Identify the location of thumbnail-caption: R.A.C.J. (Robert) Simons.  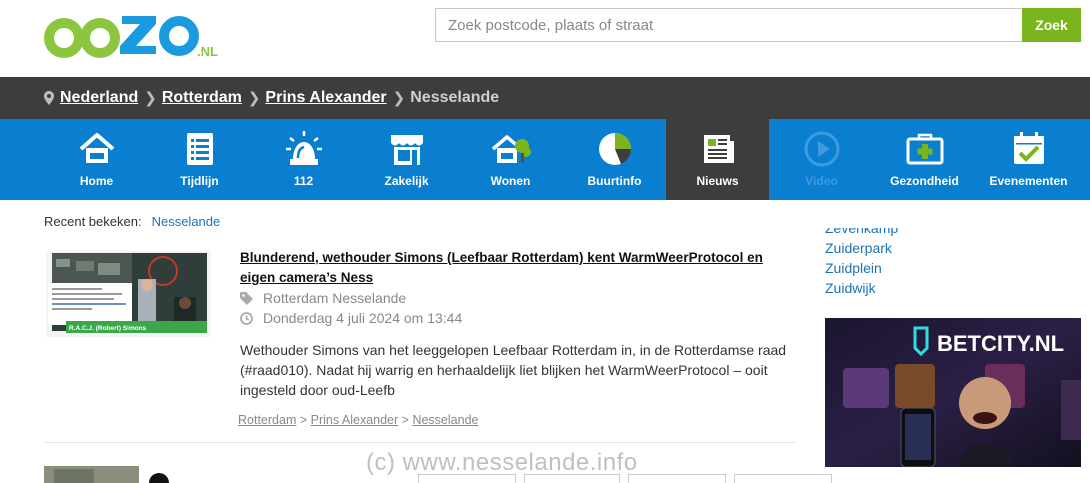
(108, 328).